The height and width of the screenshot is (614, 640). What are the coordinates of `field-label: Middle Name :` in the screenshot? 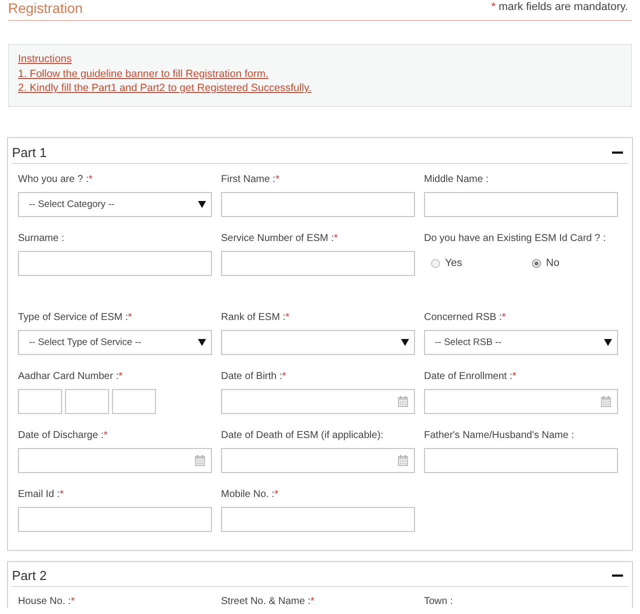 It's located at (457, 179).